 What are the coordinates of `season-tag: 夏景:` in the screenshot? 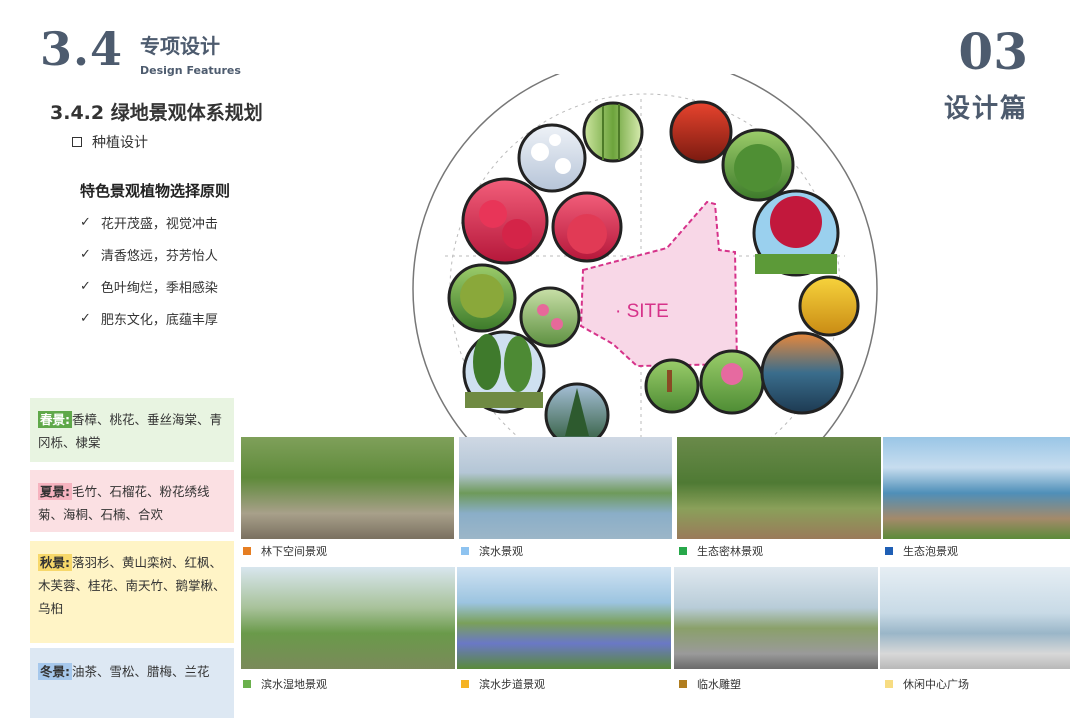 It's located at (55, 491).